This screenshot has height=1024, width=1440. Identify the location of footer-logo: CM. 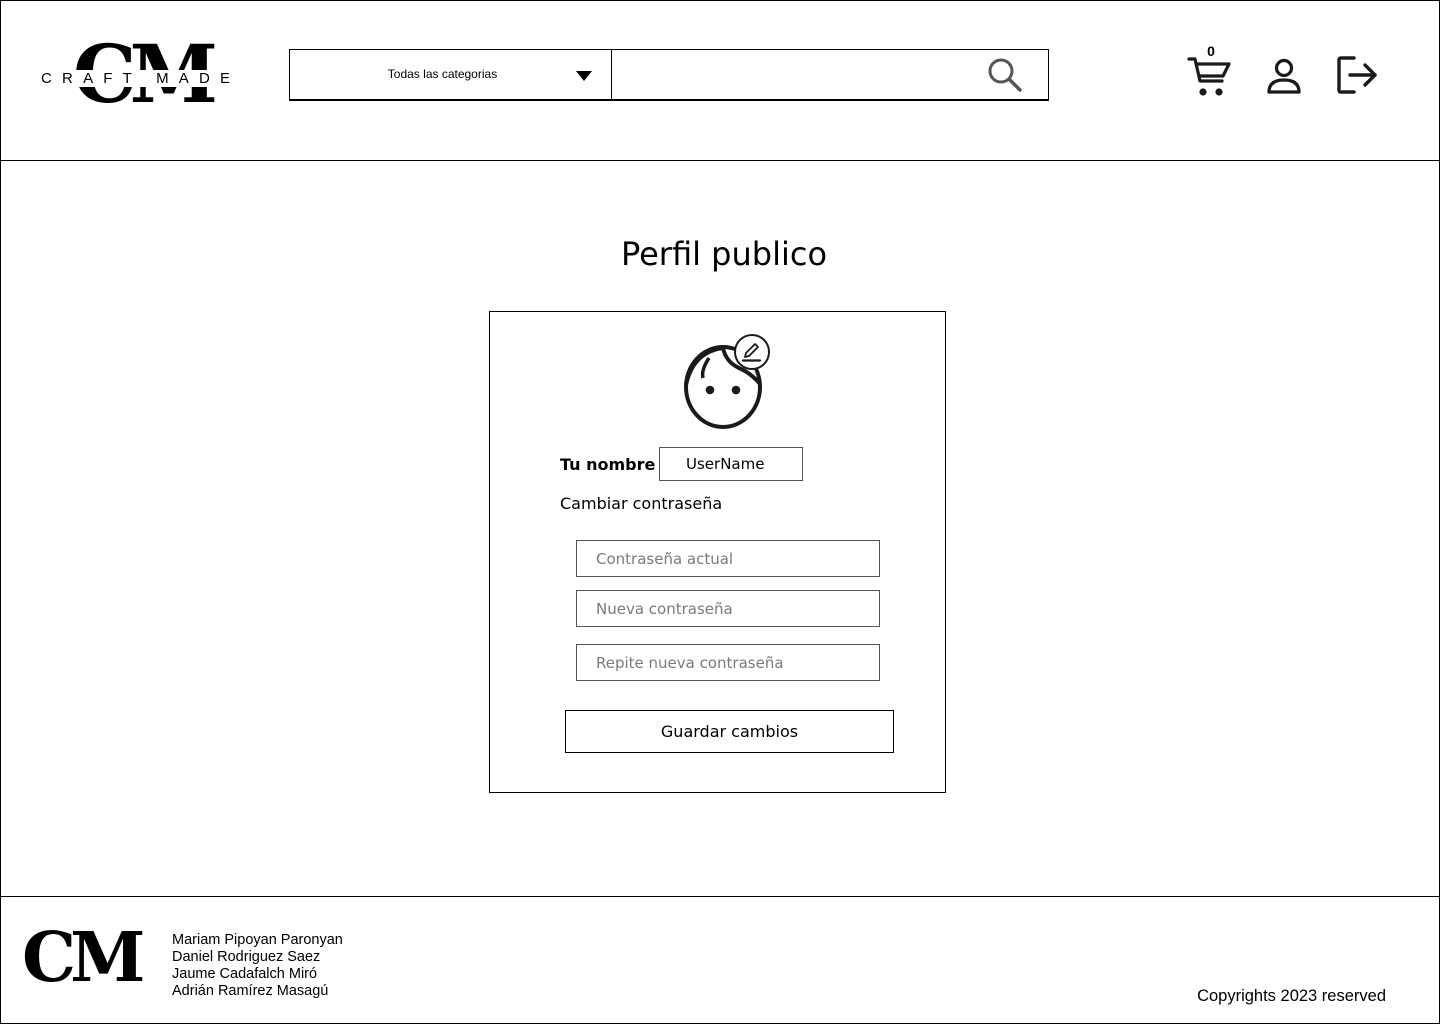
(84, 958).